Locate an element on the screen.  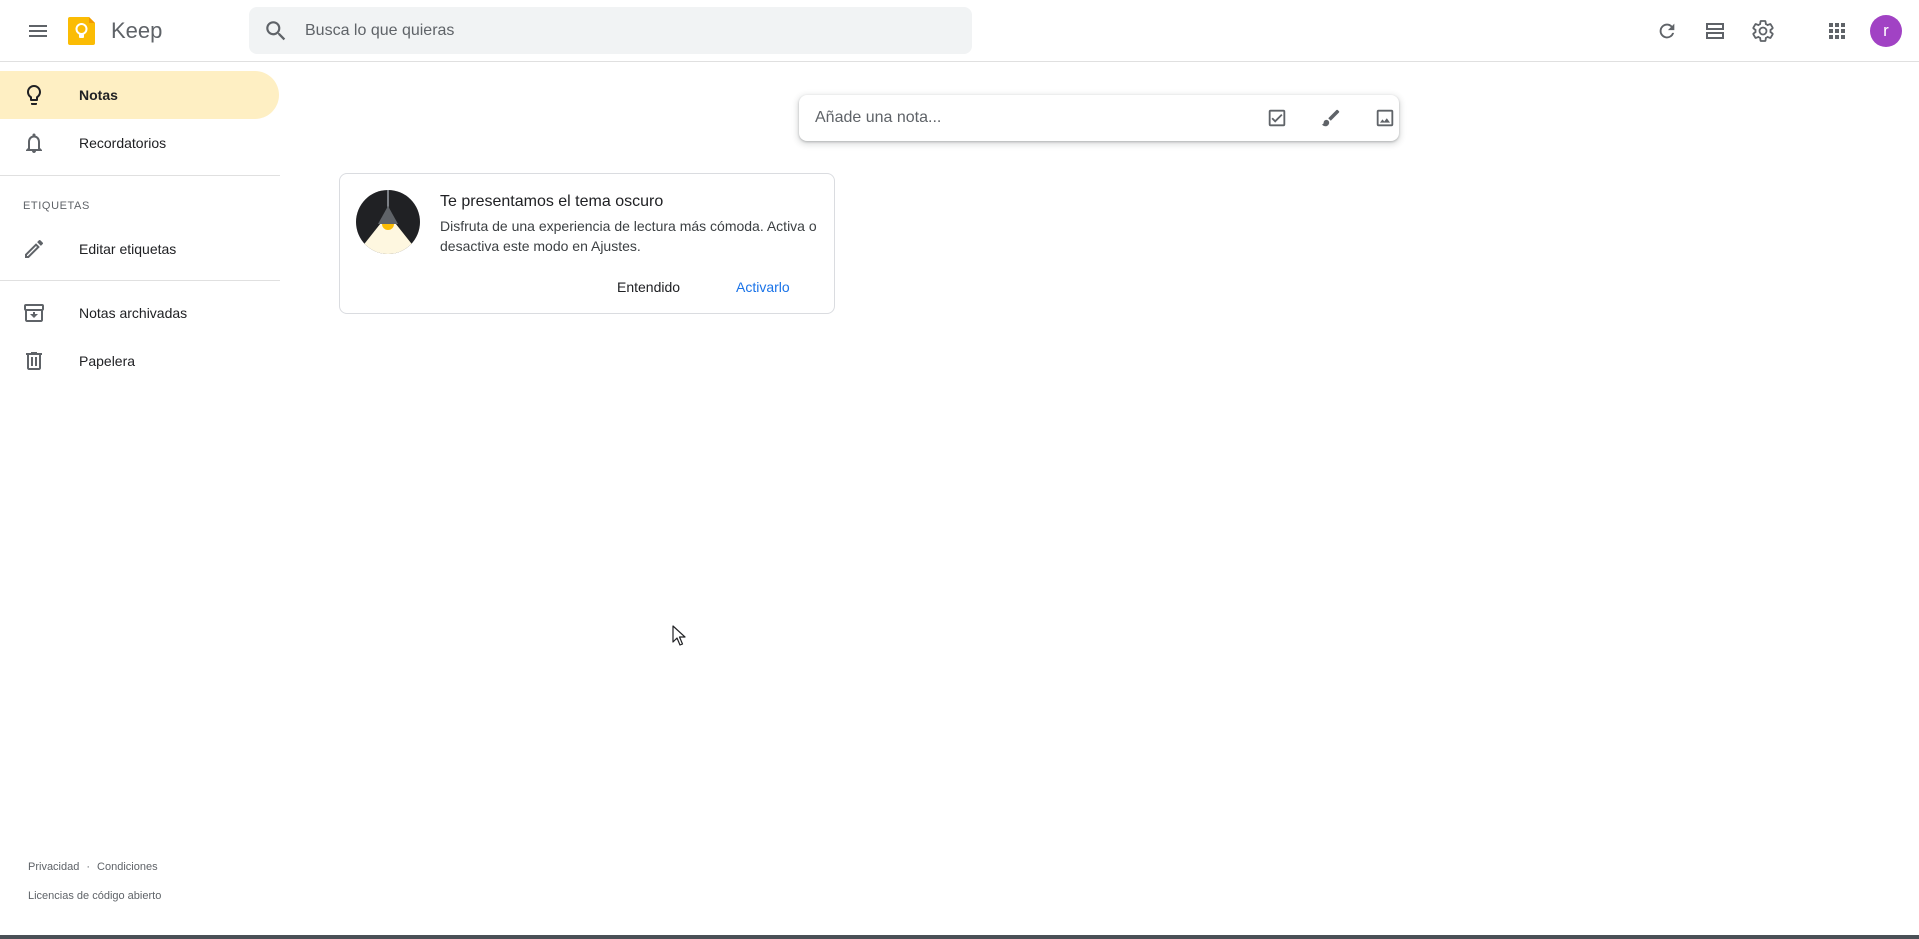
refresh-button is located at coordinates (1667, 31).